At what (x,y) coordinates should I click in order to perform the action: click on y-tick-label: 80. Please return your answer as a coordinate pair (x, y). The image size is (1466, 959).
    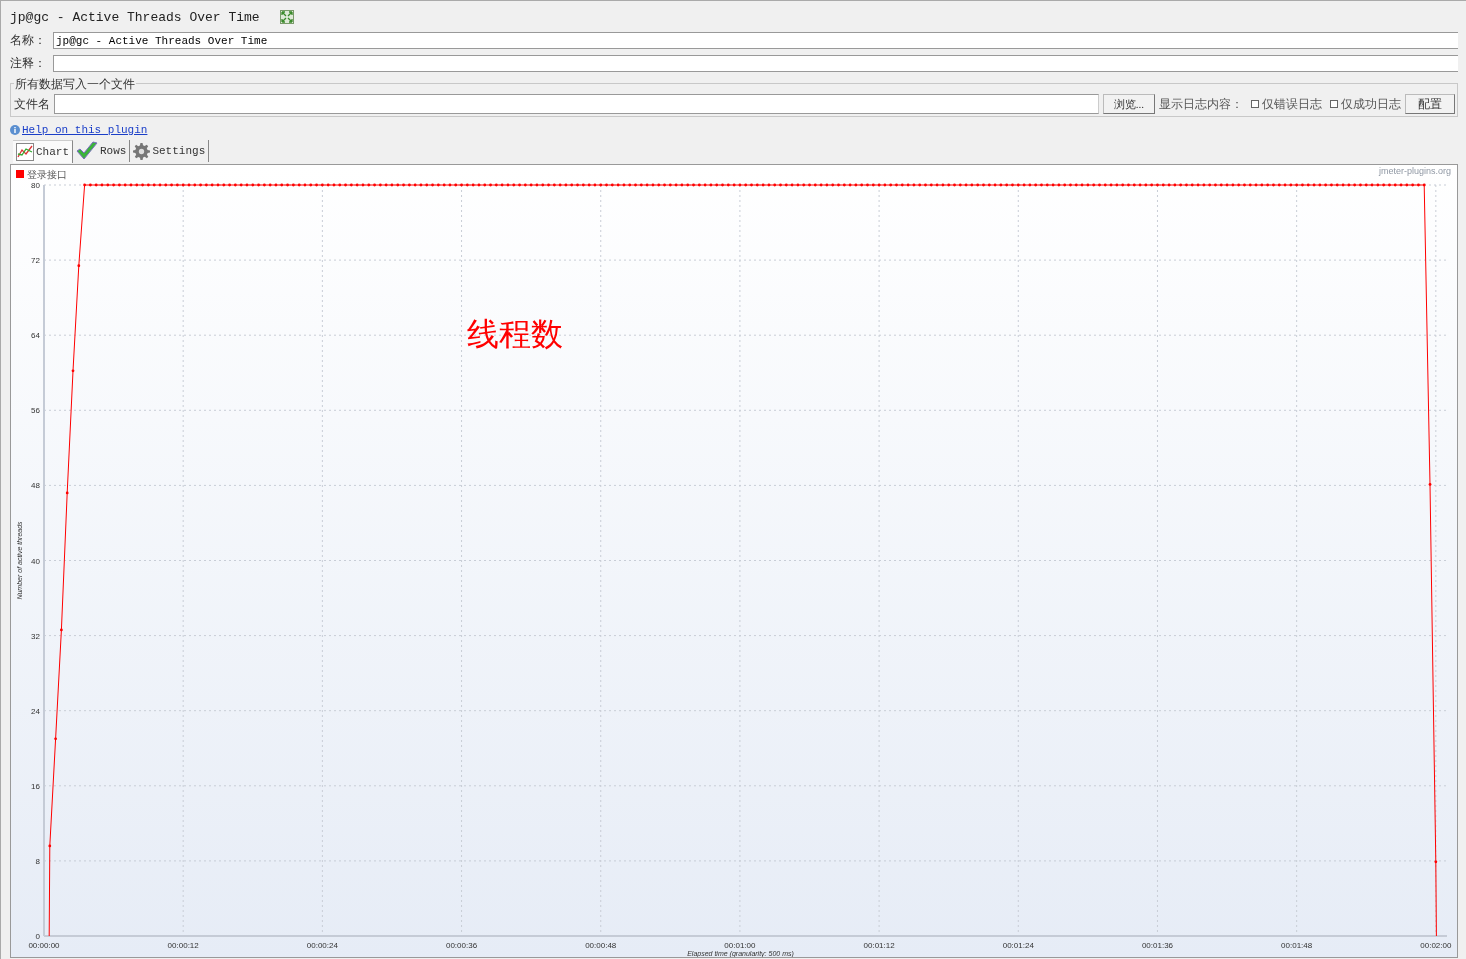
    Looking at the image, I should click on (35, 185).